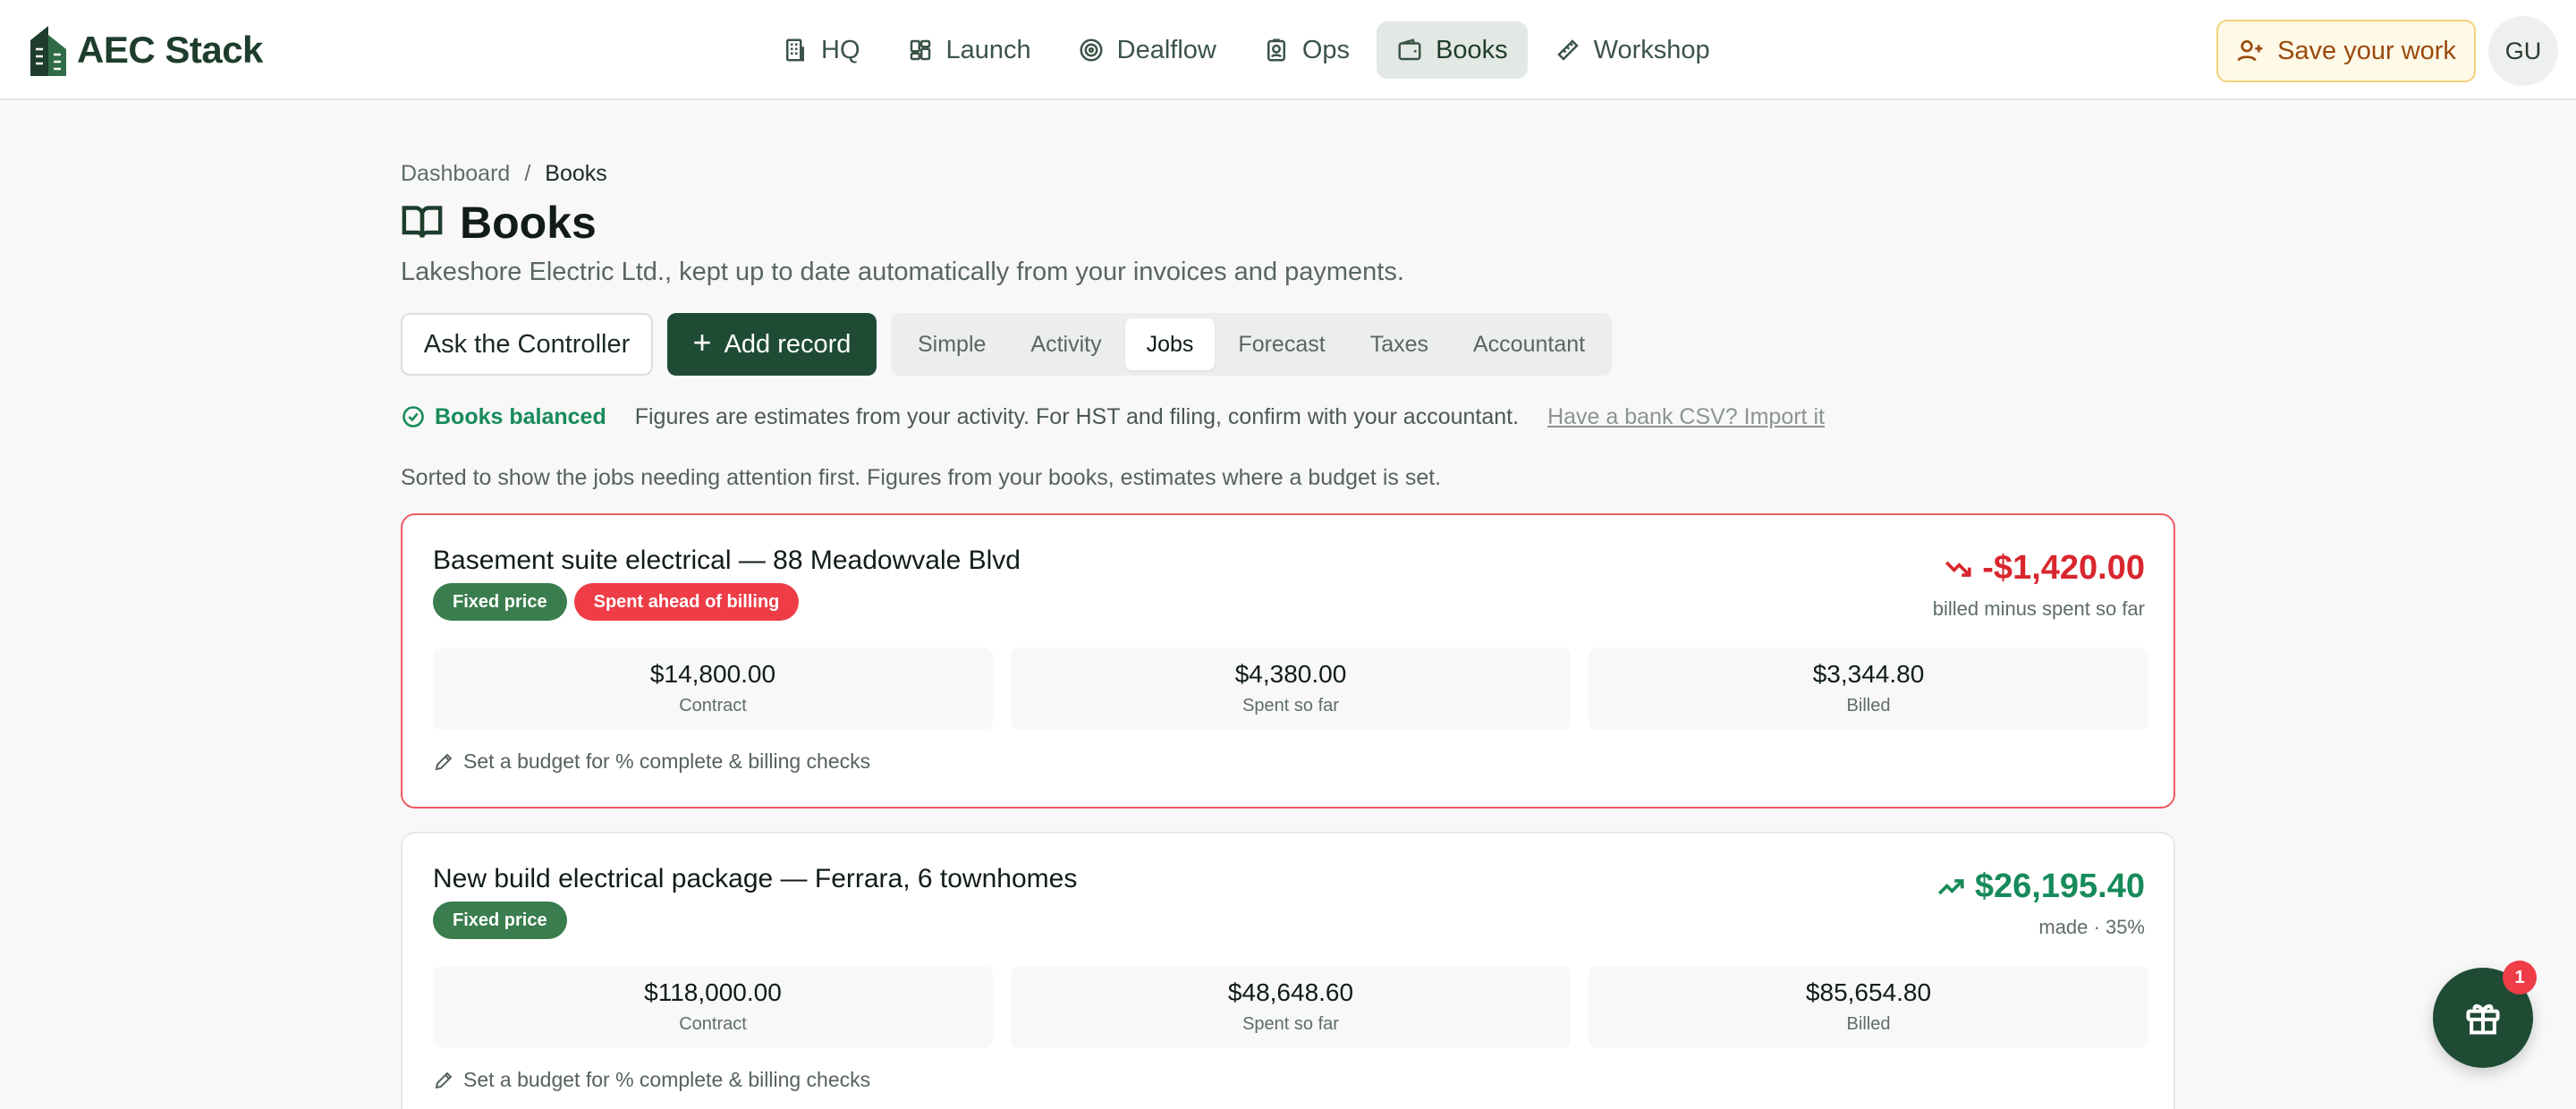  What do you see at coordinates (520, 416) in the screenshot?
I see `balanced-label: Books balanced` at bounding box center [520, 416].